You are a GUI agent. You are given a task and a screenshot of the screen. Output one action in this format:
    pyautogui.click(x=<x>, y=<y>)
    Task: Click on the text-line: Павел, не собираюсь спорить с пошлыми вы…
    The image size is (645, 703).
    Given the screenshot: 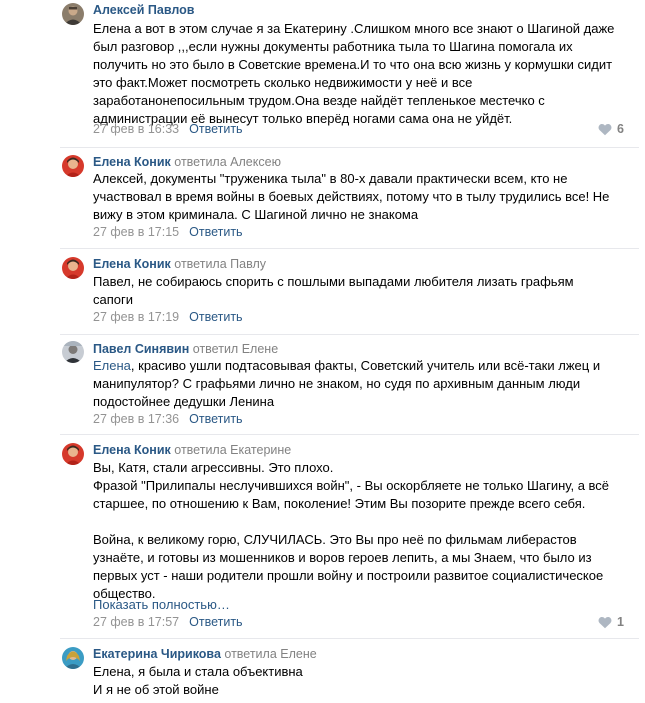 What is the action you would take?
    pyautogui.click(x=333, y=281)
    